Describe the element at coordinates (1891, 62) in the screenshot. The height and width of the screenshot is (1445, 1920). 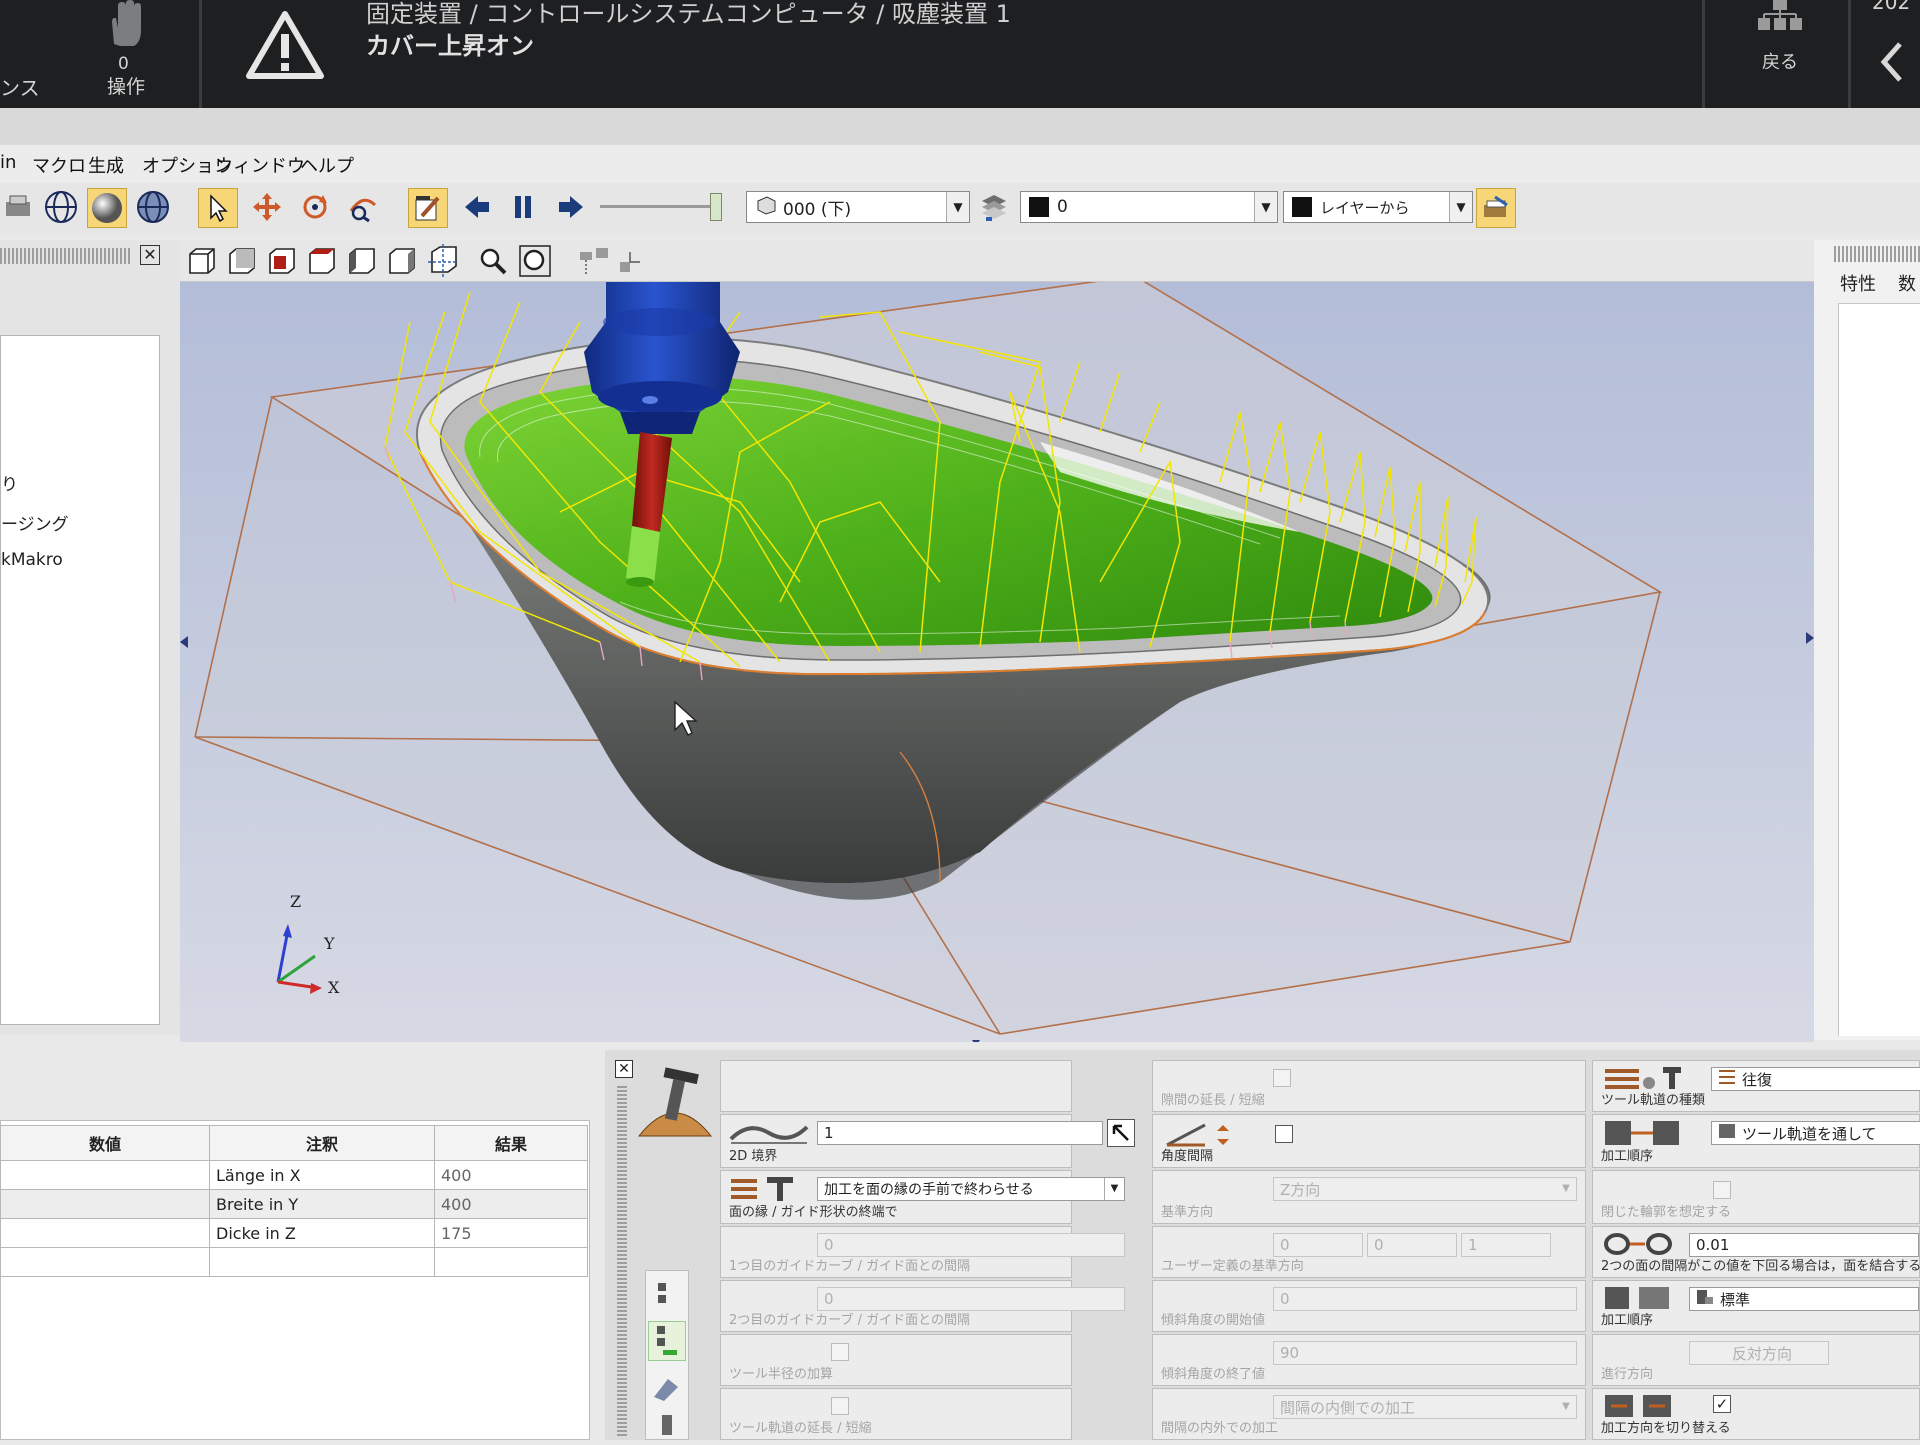
I see `chevron-left-icon` at that location.